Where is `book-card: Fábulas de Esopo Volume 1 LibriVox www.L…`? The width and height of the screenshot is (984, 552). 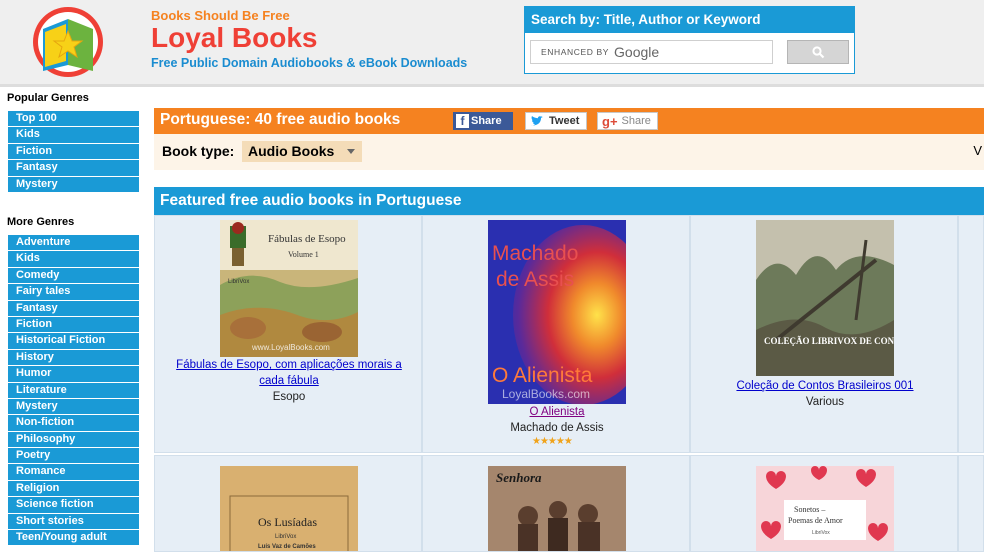
book-card: Fábulas de Esopo Volume 1 LibriVox www.L… is located at coordinates (288, 334).